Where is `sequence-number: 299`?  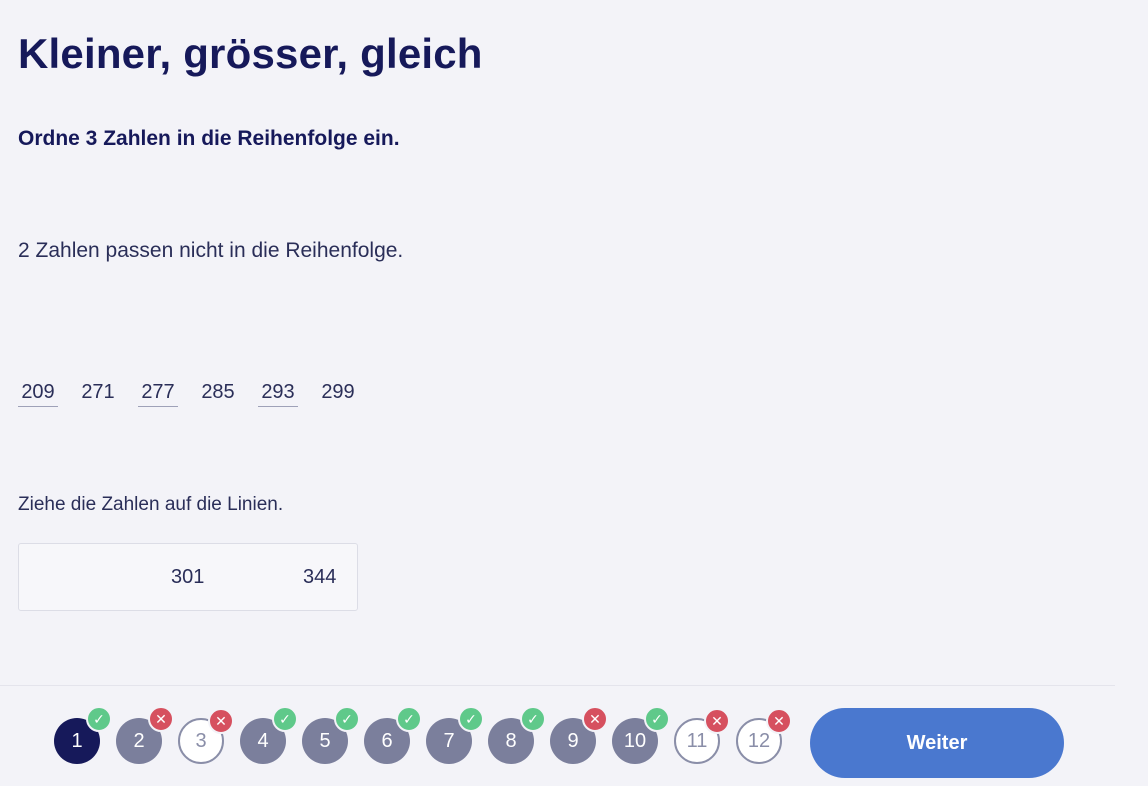 sequence-number: 299 is located at coordinates (338, 392).